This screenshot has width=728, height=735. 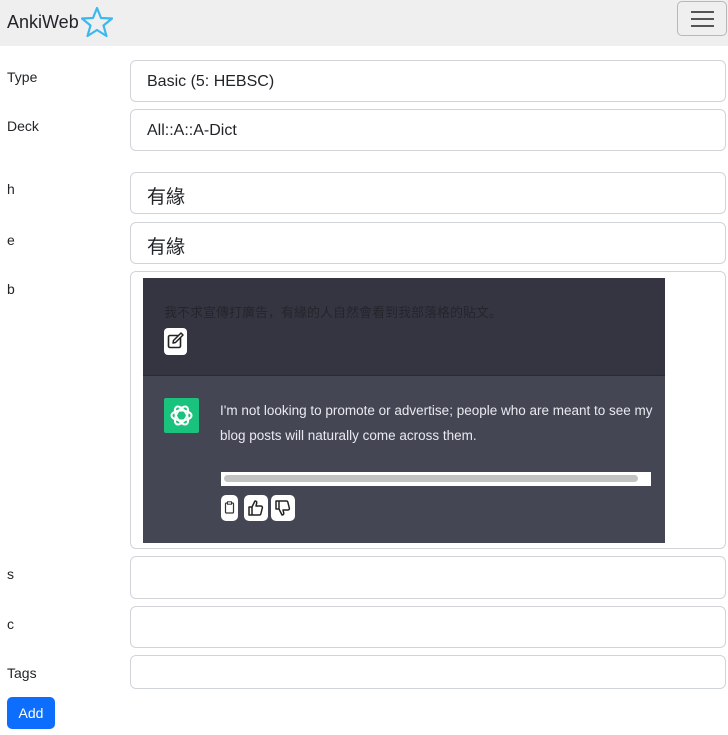 I want to click on deck-label: Deck, so click(x=23, y=126).